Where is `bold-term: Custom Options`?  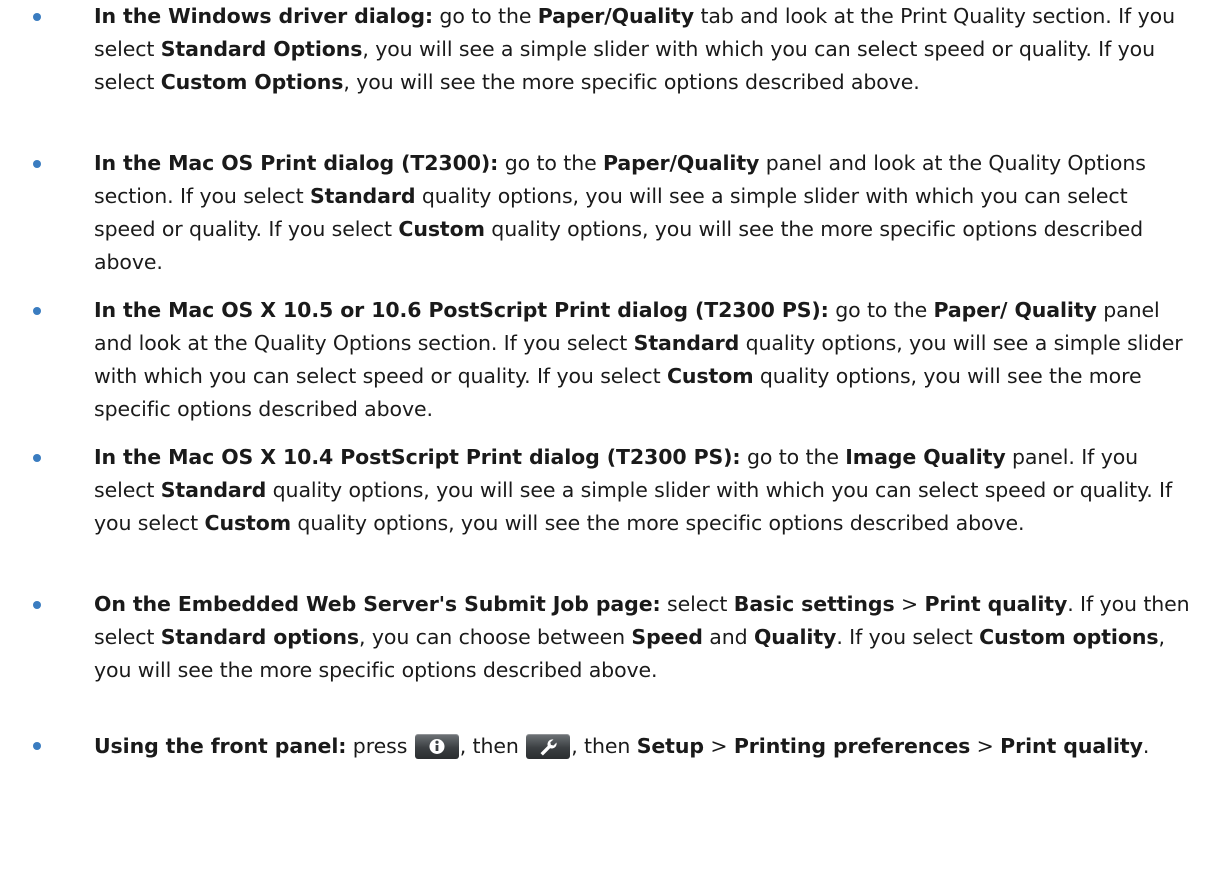
bold-term: Custom Options is located at coordinates (252, 82).